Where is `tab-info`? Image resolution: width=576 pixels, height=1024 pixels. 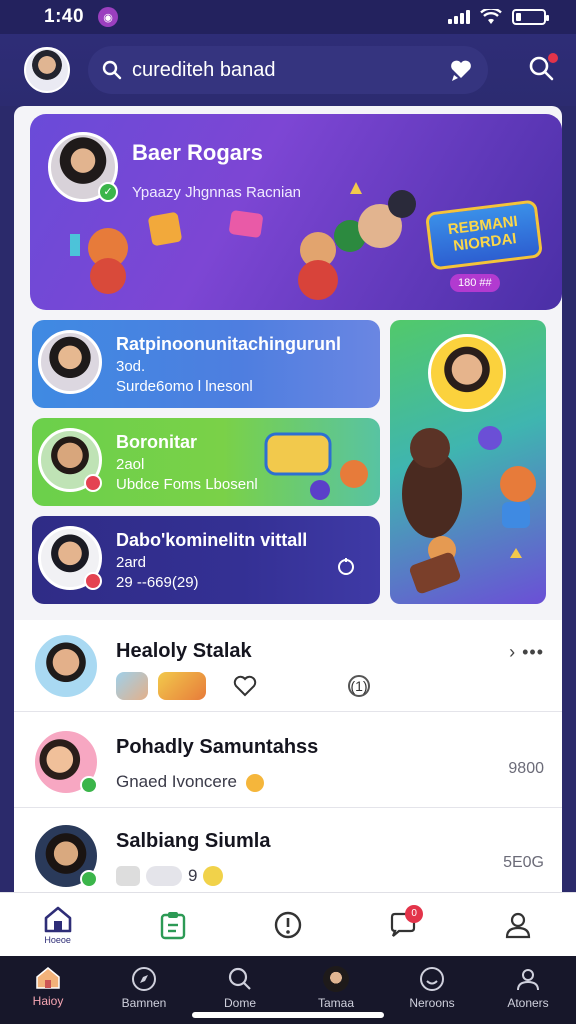 tab-info is located at coordinates (288, 925).